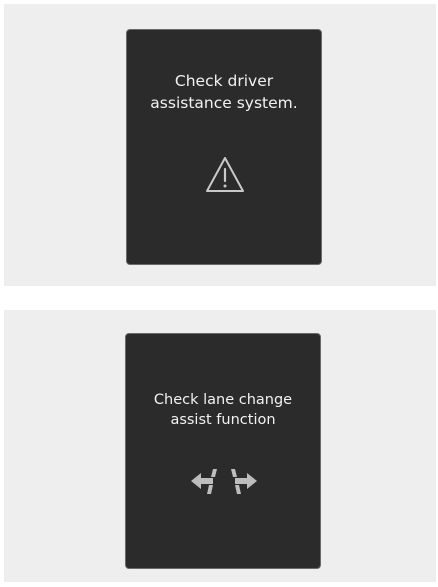 This screenshot has height=587, width=438. I want to click on warning-triangle-icon, so click(225, 174).